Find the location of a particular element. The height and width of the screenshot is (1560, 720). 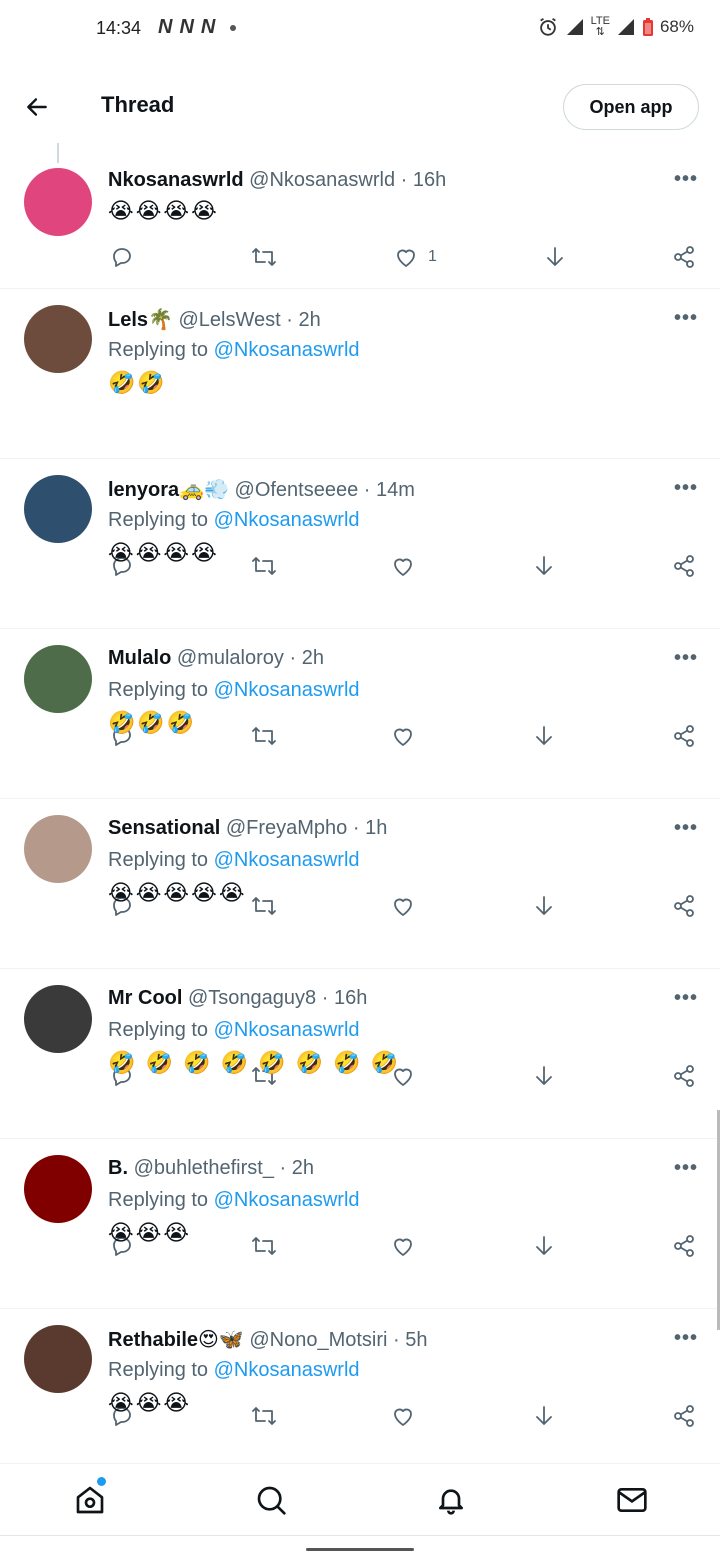

tweet-header: Nkosanaswrld @Nkosanaswrld · 16h is located at coordinates (277, 180).